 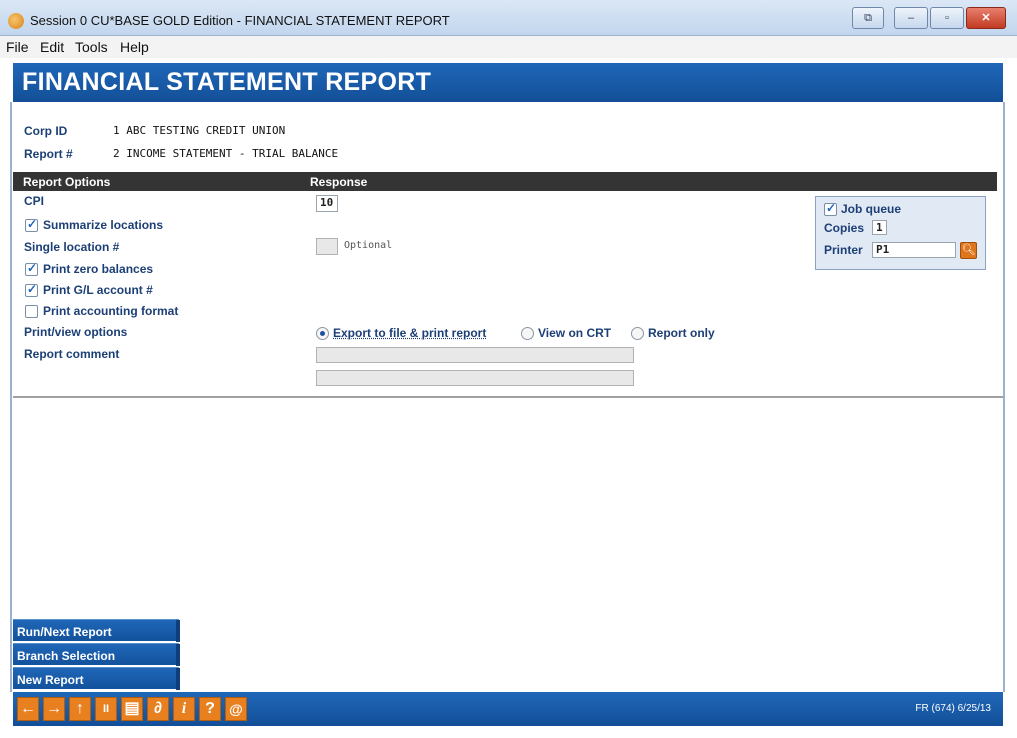 I want to click on cpi-input: 10, so click(x=327, y=203).